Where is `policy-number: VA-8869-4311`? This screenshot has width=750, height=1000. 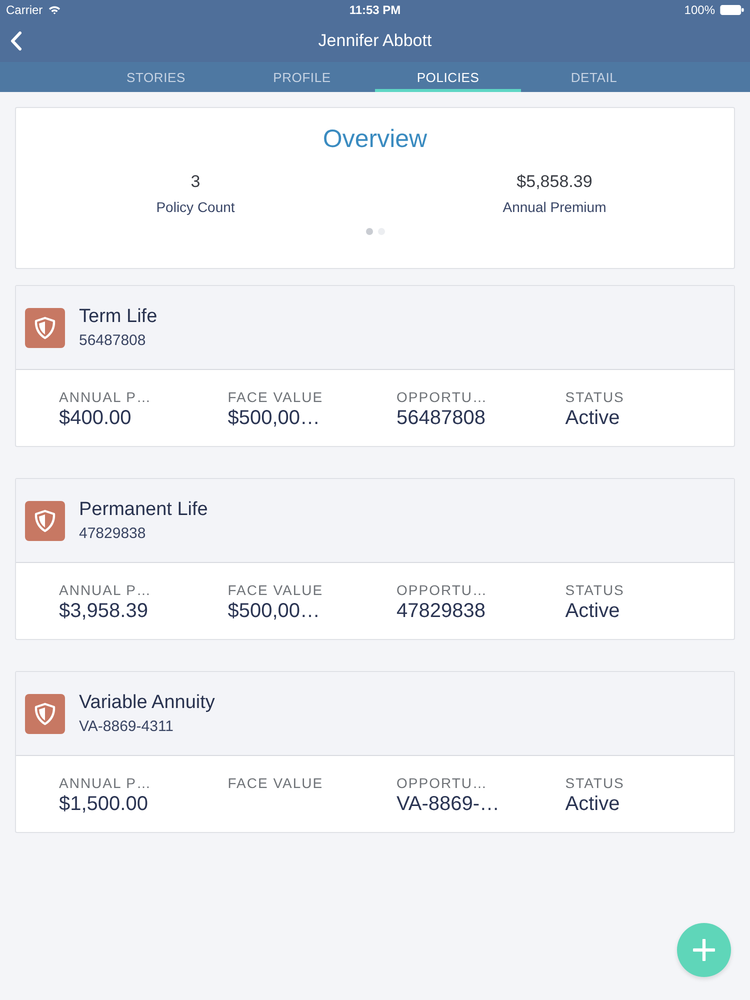 policy-number: VA-8869-4311 is located at coordinates (127, 726).